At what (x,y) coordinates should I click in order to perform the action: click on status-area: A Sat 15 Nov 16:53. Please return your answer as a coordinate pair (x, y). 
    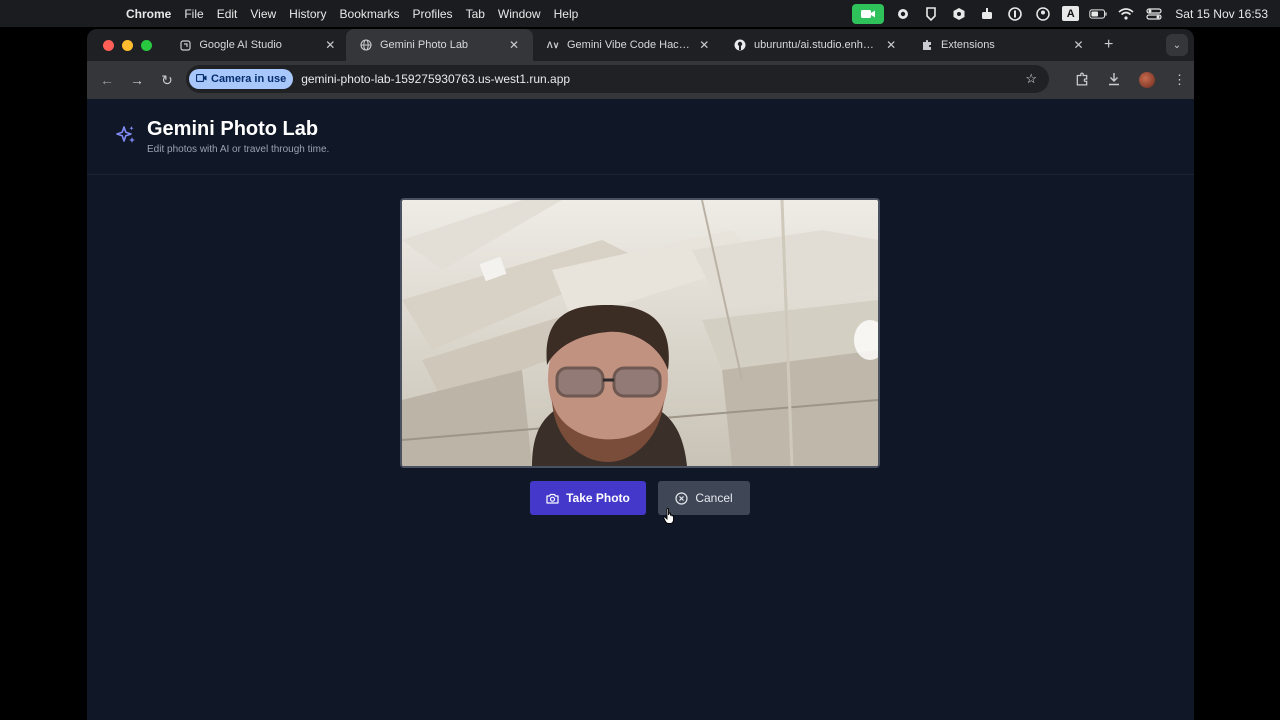
    Looking at the image, I should click on (1066, 13).